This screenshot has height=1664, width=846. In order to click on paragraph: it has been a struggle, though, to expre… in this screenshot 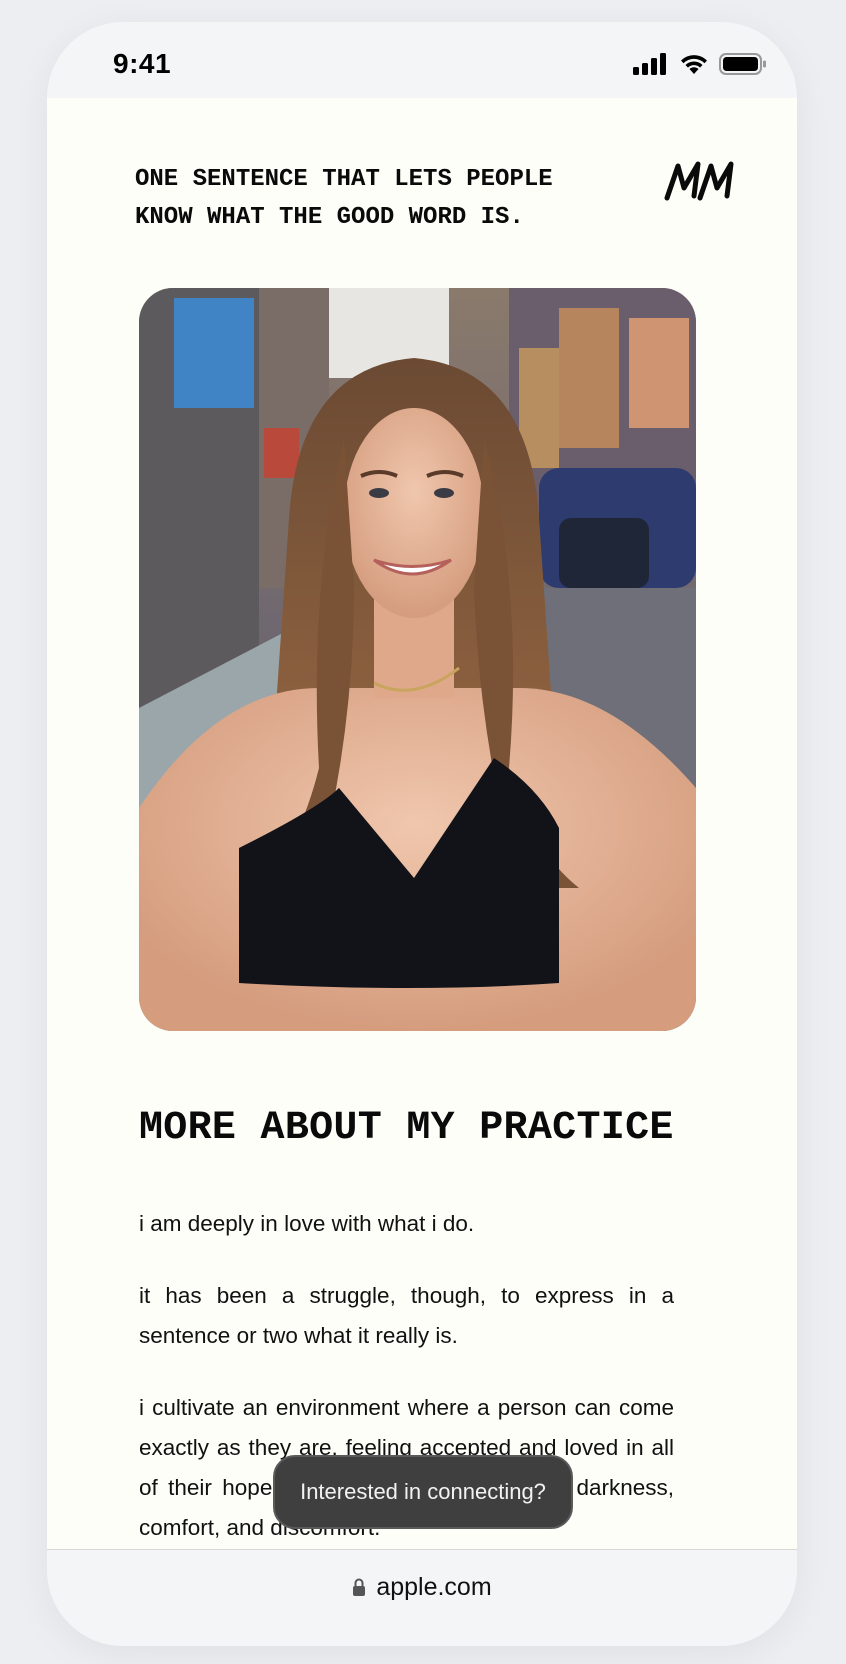, I will do `click(406, 1315)`.